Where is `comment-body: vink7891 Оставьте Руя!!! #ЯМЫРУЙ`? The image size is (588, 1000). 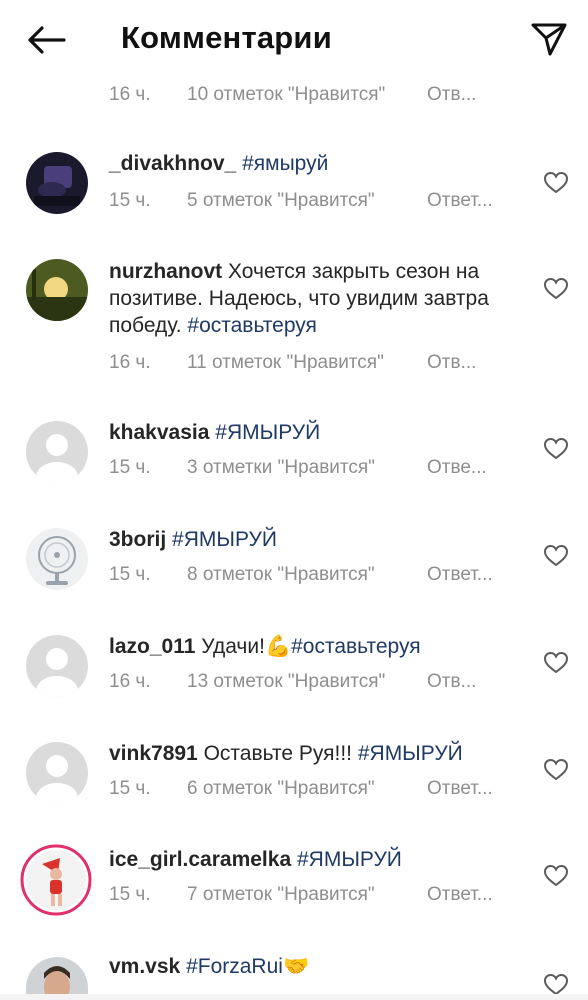 comment-body: vink7891 Оставьте Руя!!! #ЯМЫРУЙ is located at coordinates (314, 753).